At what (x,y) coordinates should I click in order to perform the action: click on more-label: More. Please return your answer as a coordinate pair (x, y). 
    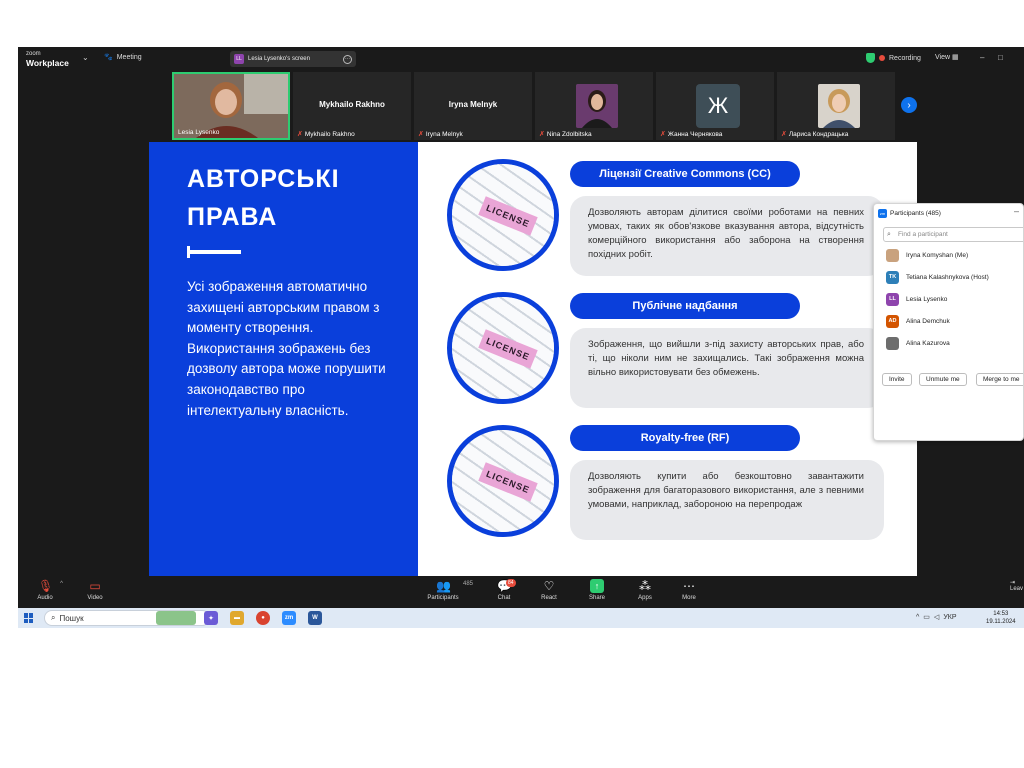
    Looking at the image, I should click on (689, 598).